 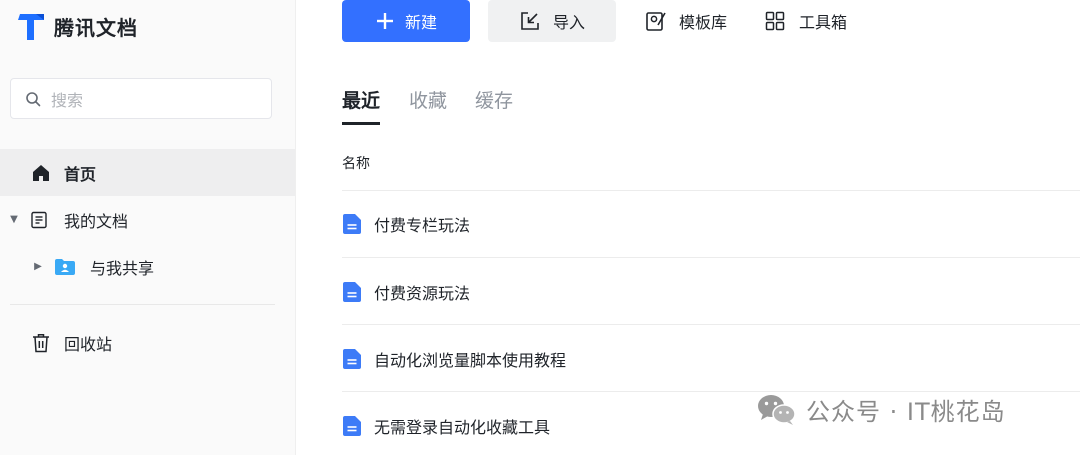 I want to click on search-placeholder: 搜索, so click(x=67, y=100).